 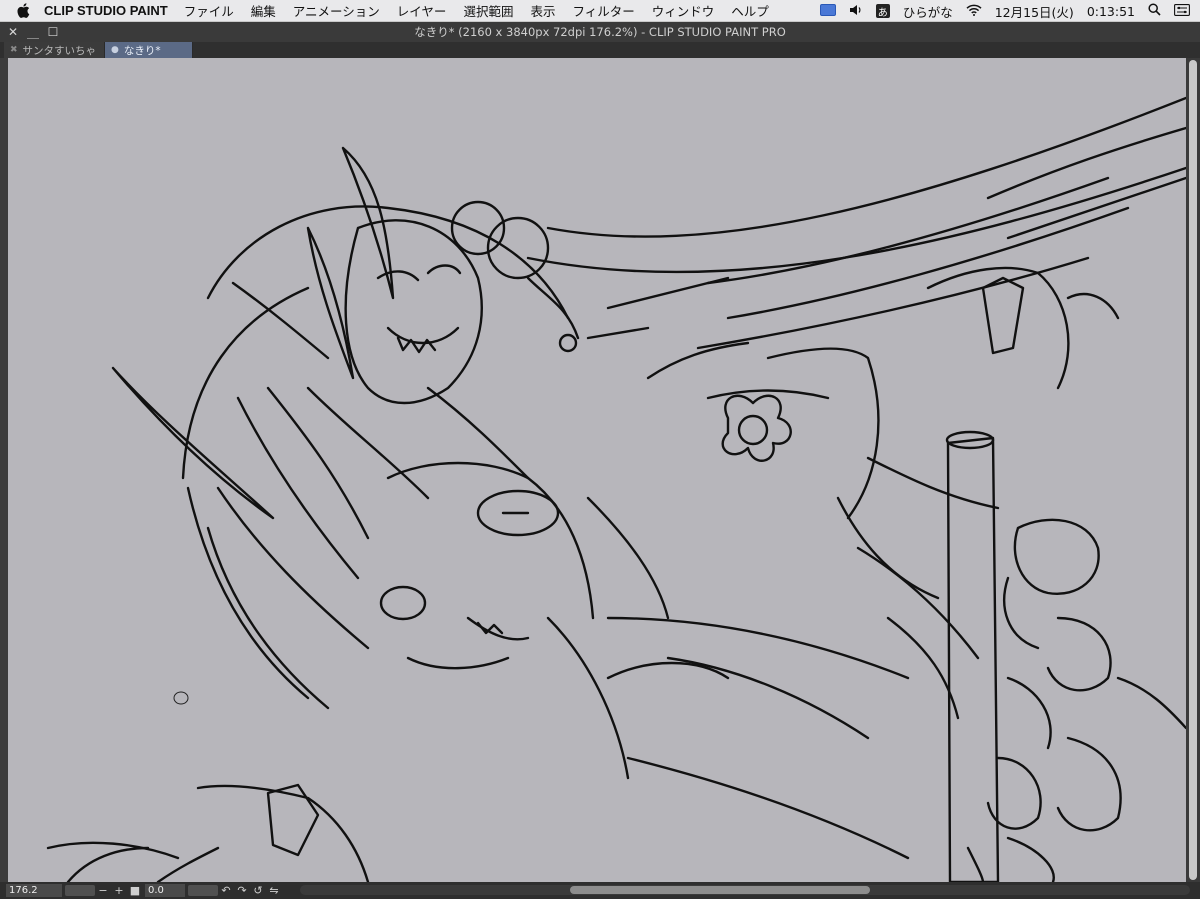 What do you see at coordinates (1111, 11) in the screenshot?
I see `clock-time: 0:13:51` at bounding box center [1111, 11].